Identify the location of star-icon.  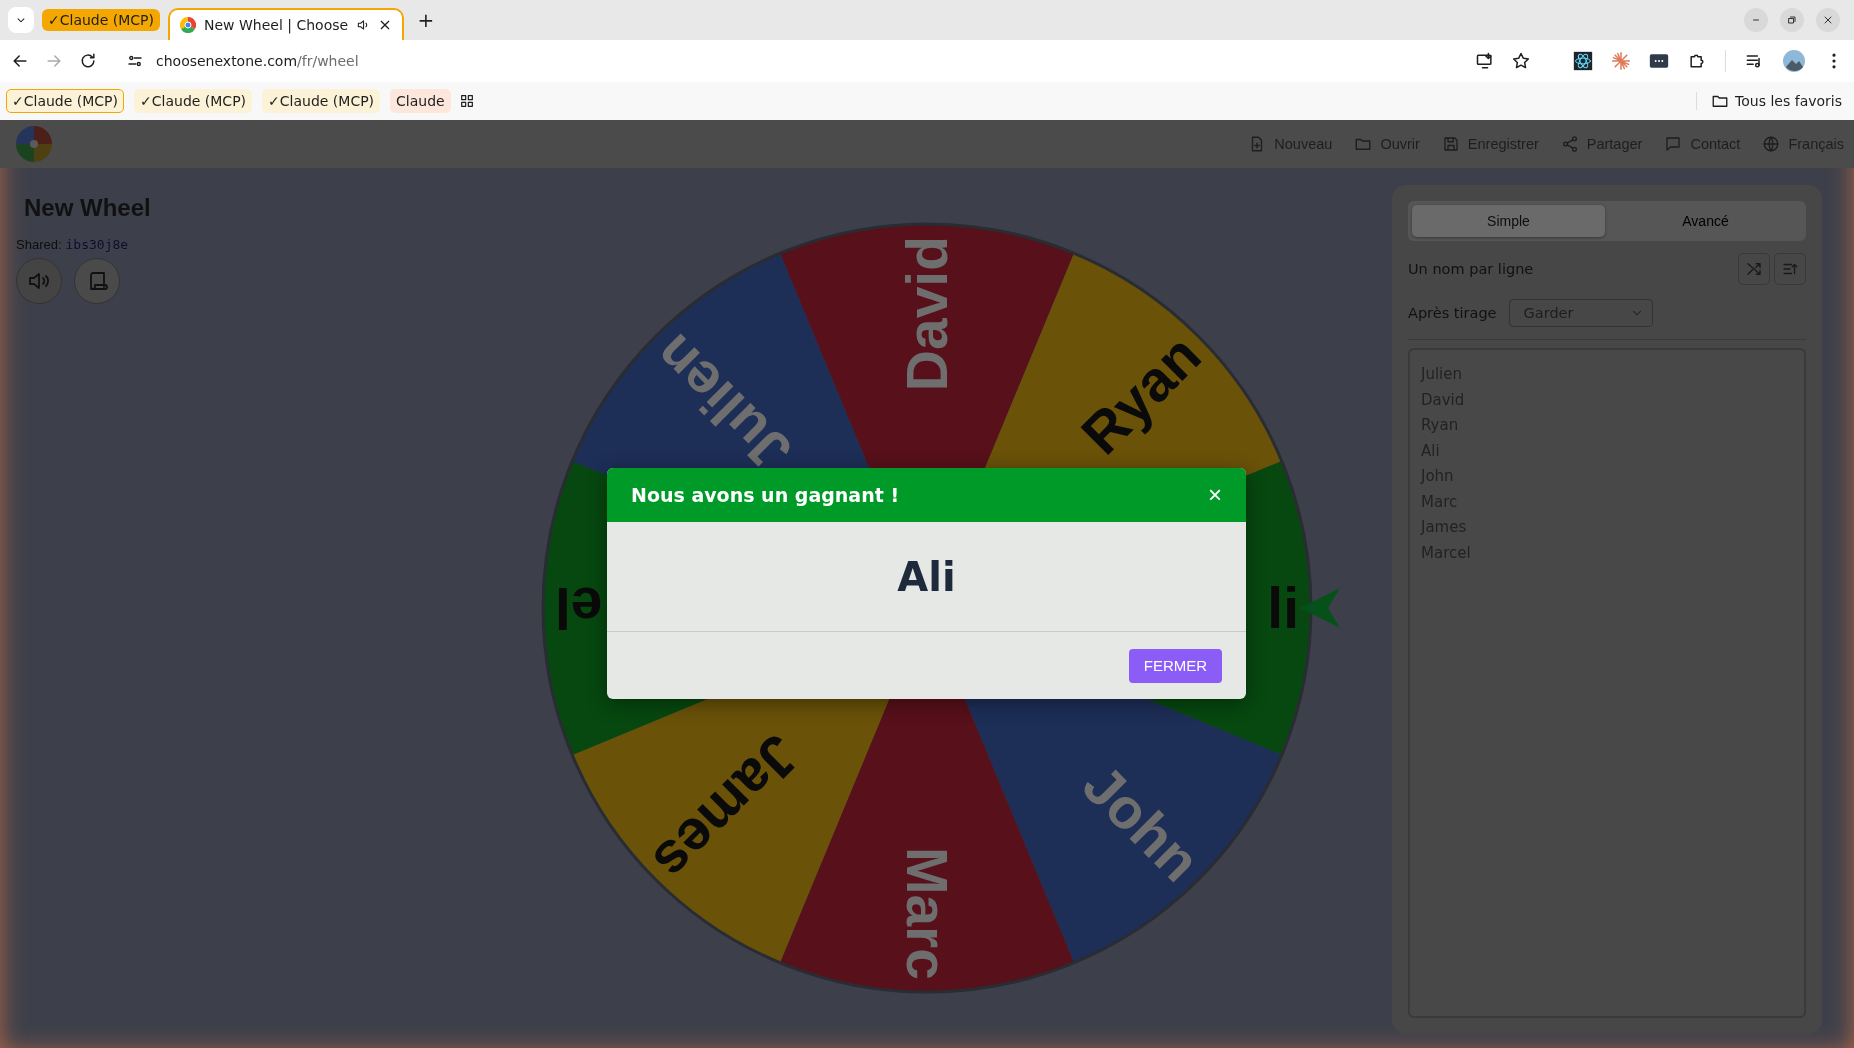
(1521, 61).